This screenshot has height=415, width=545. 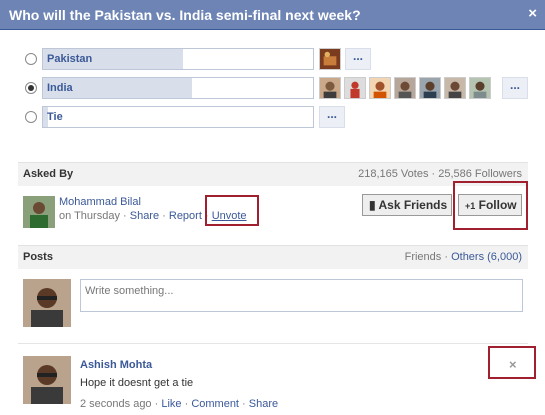 What do you see at coordinates (38, 257) in the screenshot?
I see `posts-label: Posts` at bounding box center [38, 257].